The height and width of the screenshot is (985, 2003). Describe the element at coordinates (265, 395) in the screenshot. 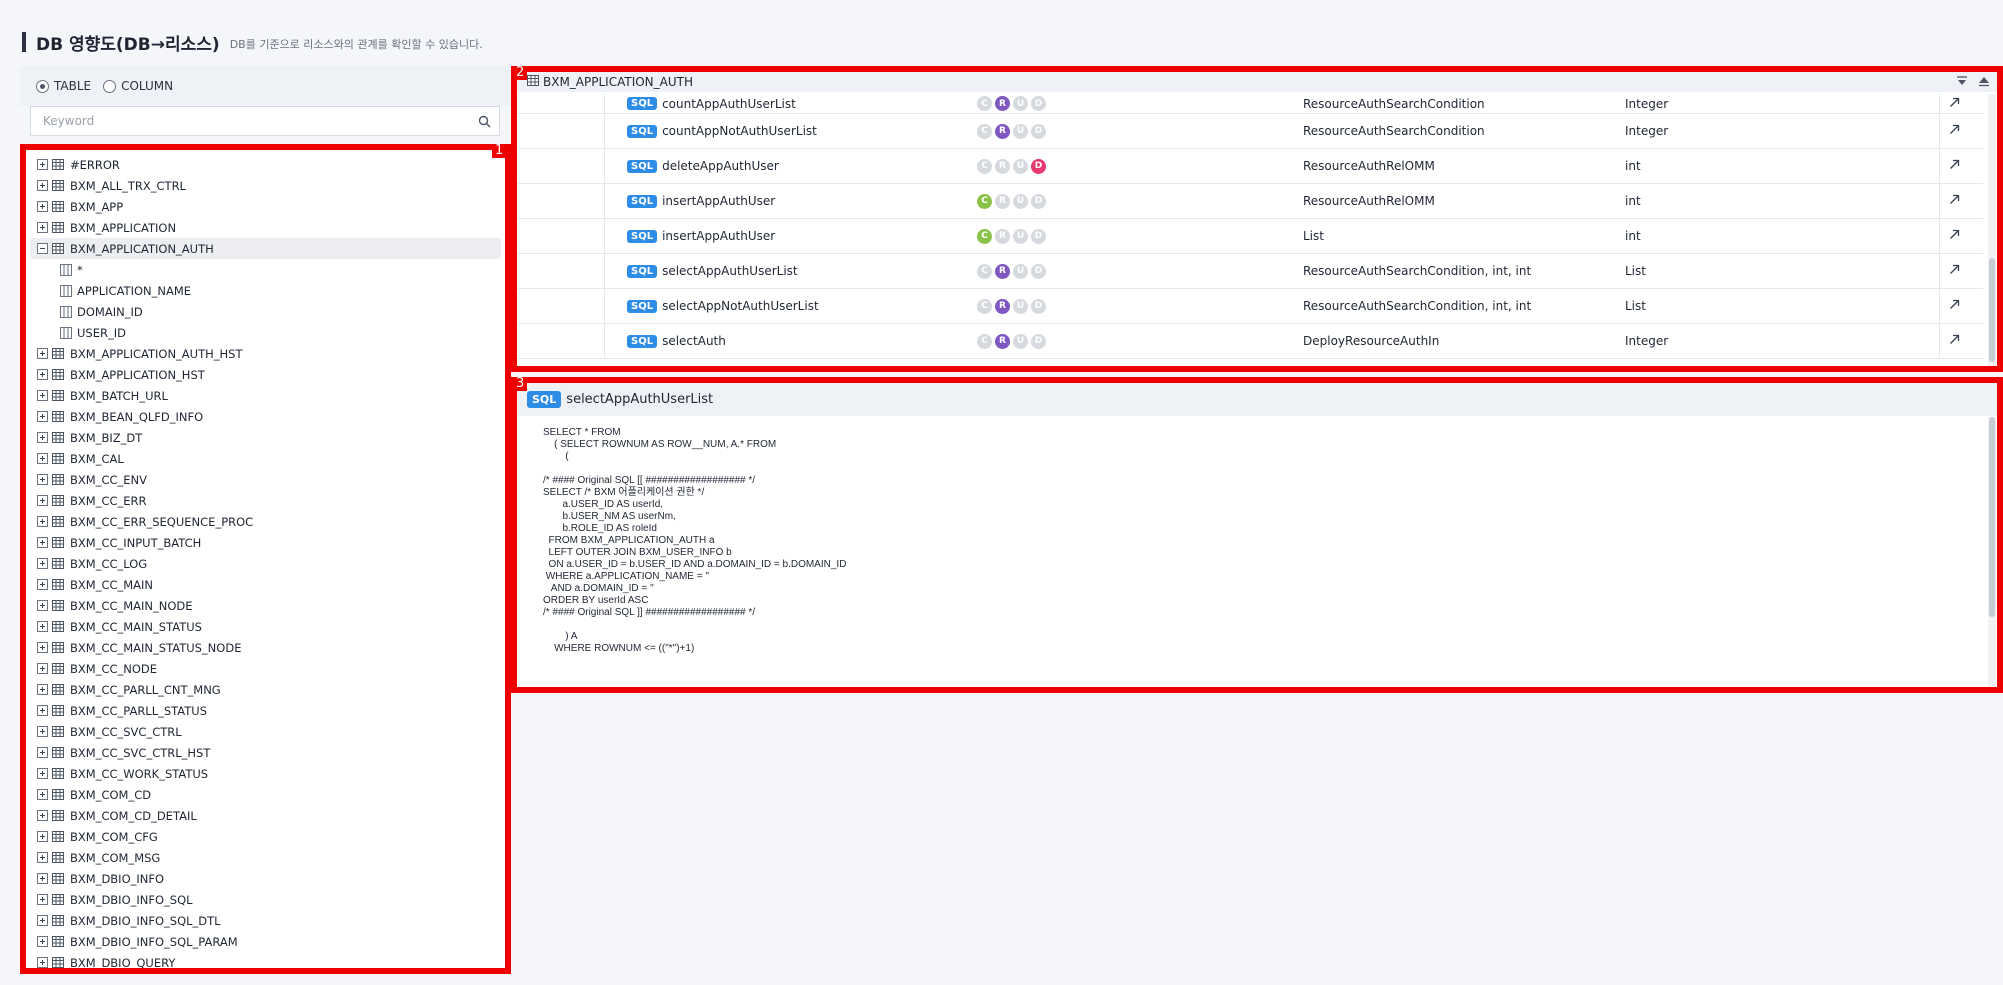

I see `tree-table-item: BXM_BATCH_URL` at that location.